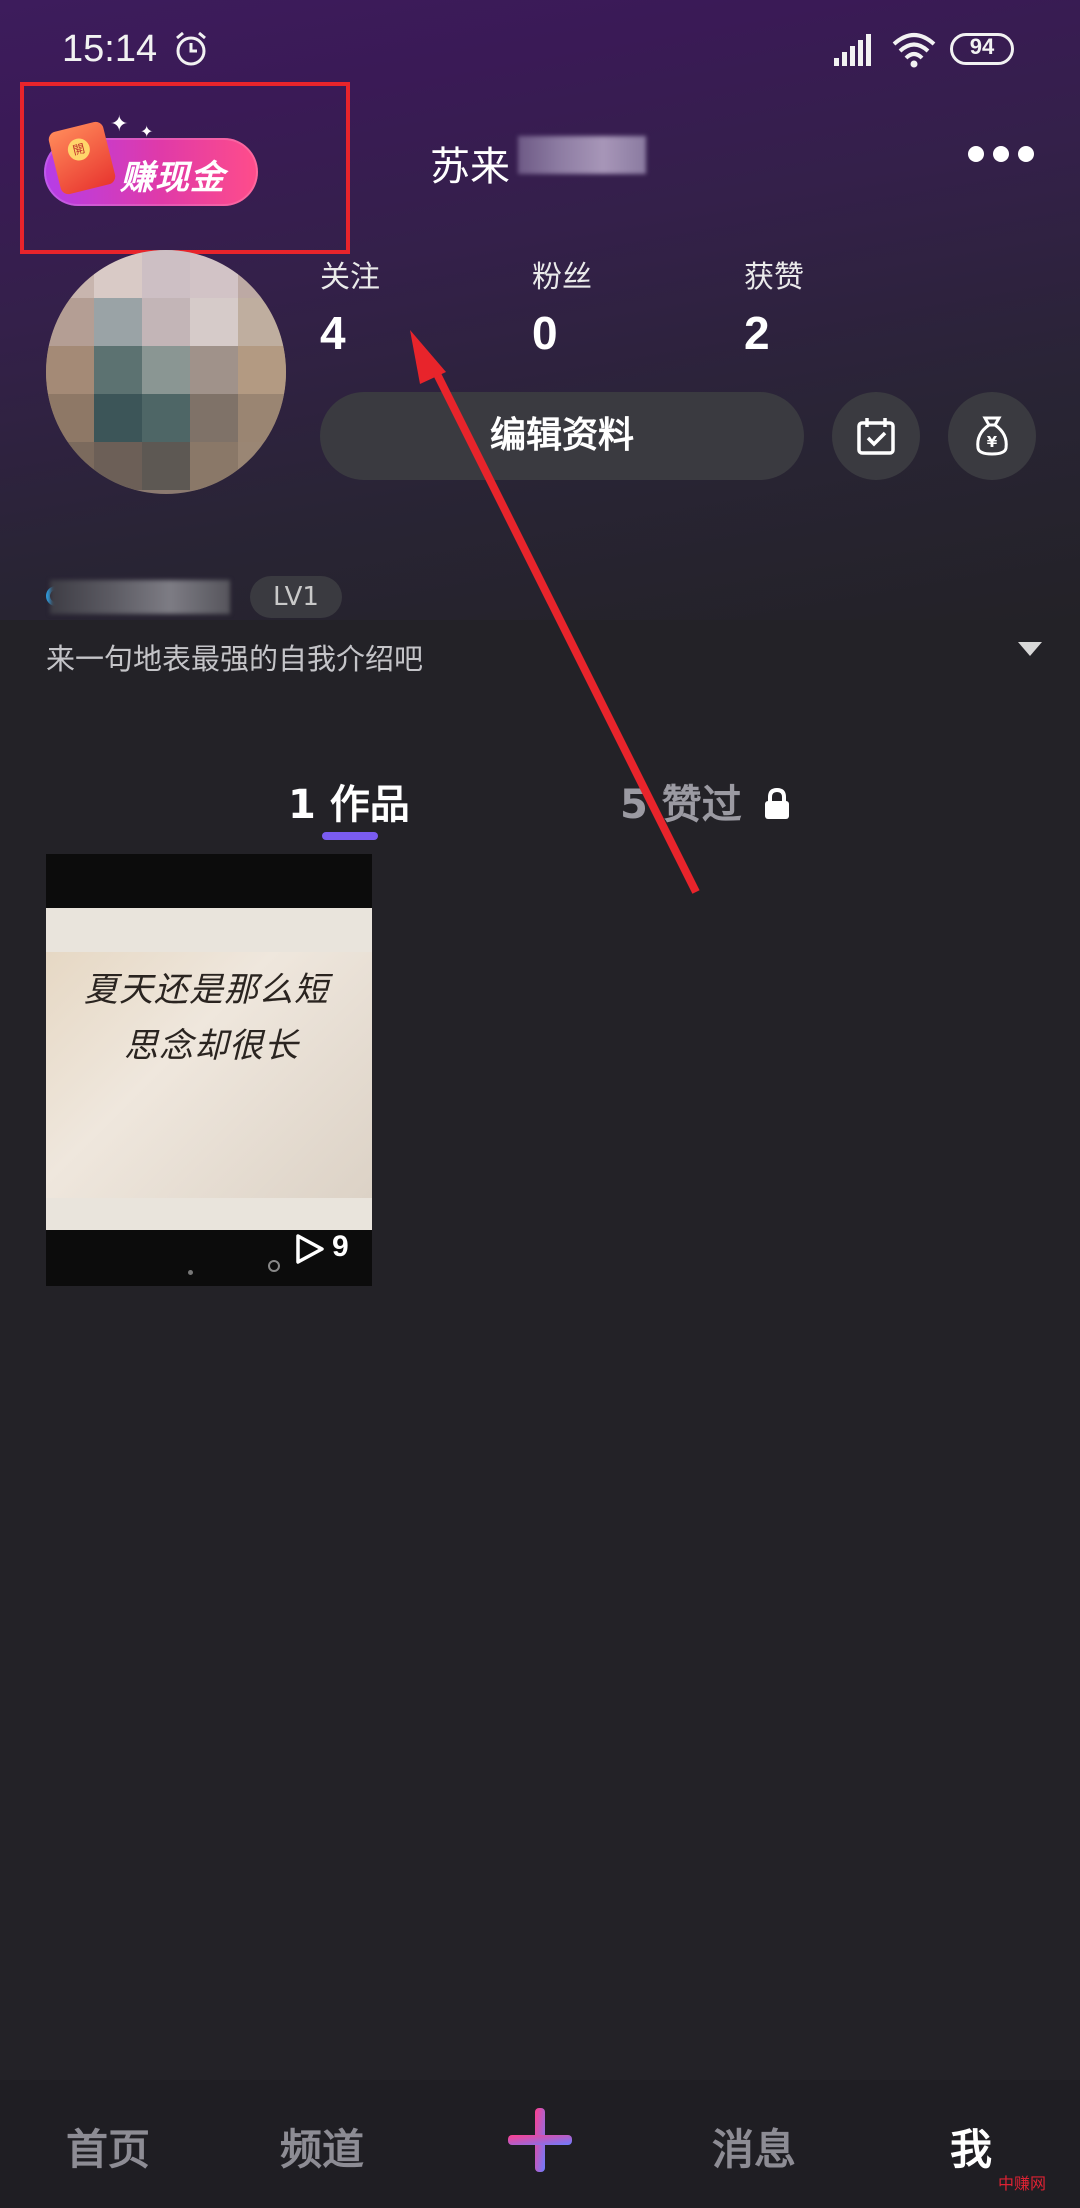  What do you see at coordinates (209, 1070) in the screenshot?
I see `video-thumbnail: 夏天还是那么短 思念却很长 9` at bounding box center [209, 1070].